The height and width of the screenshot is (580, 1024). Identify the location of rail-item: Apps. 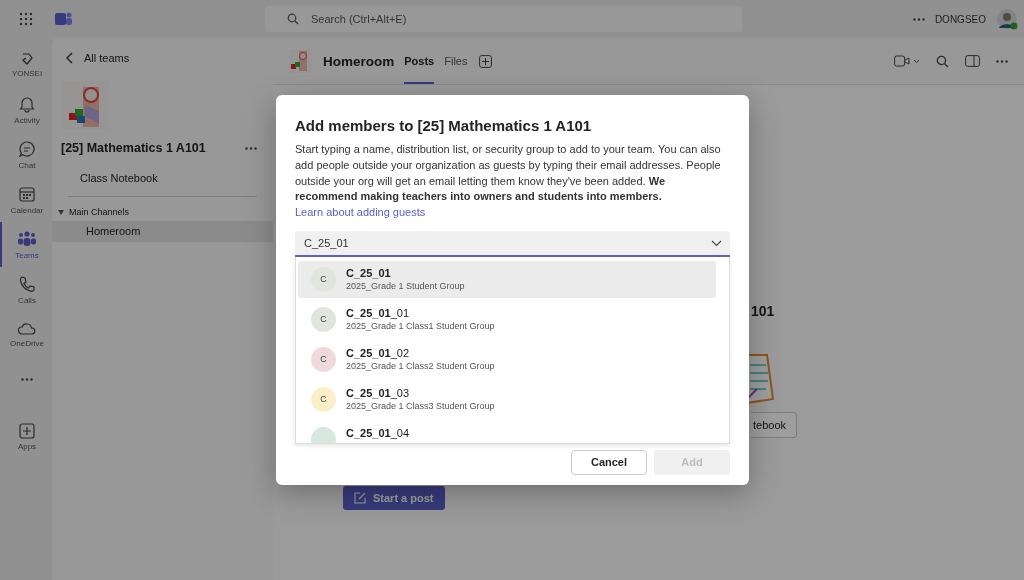
(26, 436).